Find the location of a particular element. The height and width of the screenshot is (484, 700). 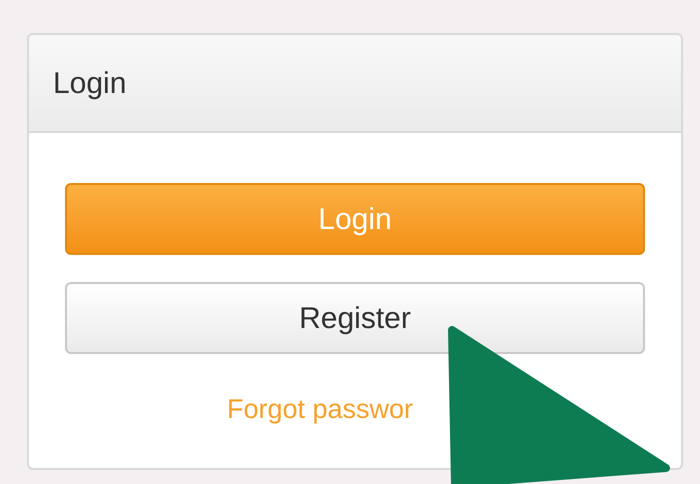

register-button: Register is located at coordinates (355, 318).